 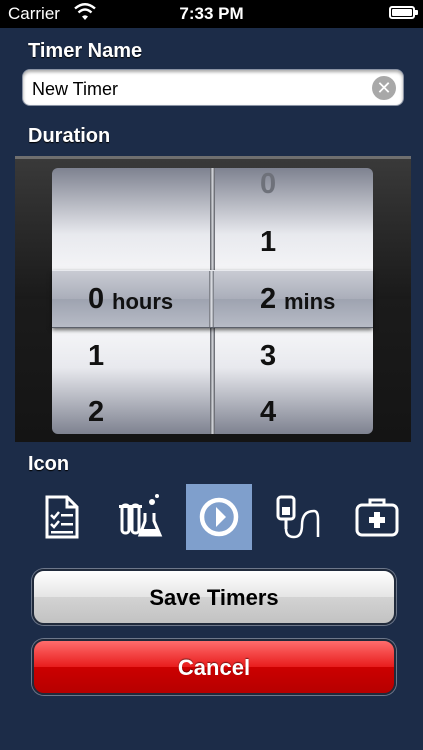 I want to click on document-checklist-icon, so click(x=62, y=517).